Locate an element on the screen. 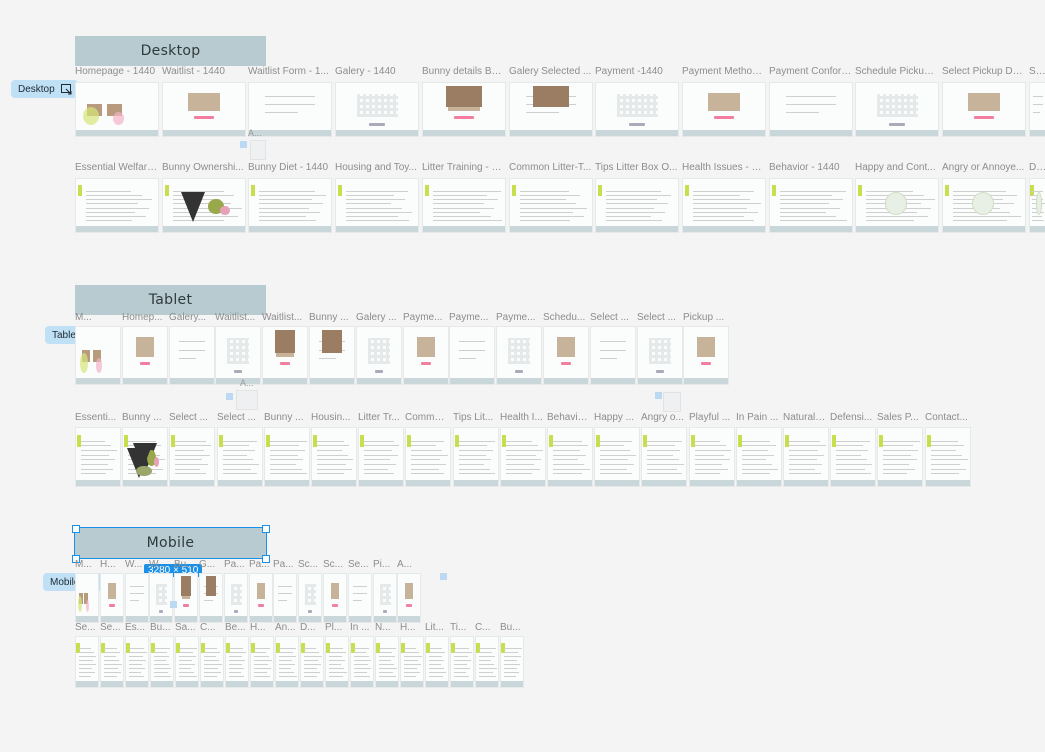 The height and width of the screenshot is (752, 1045). frame-label: Defe is located at coordinates (1037, 167).